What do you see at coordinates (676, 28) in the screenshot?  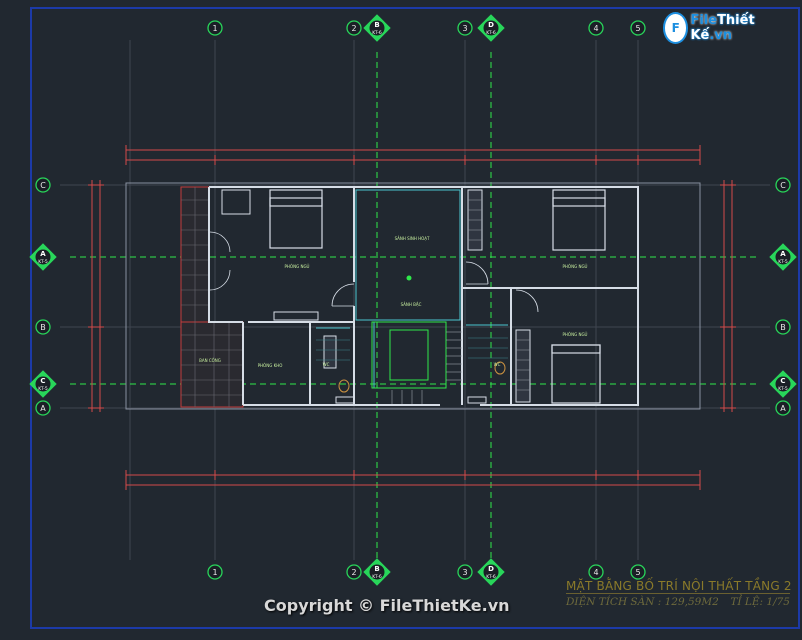 I see `logo-badge-icon: F` at bounding box center [676, 28].